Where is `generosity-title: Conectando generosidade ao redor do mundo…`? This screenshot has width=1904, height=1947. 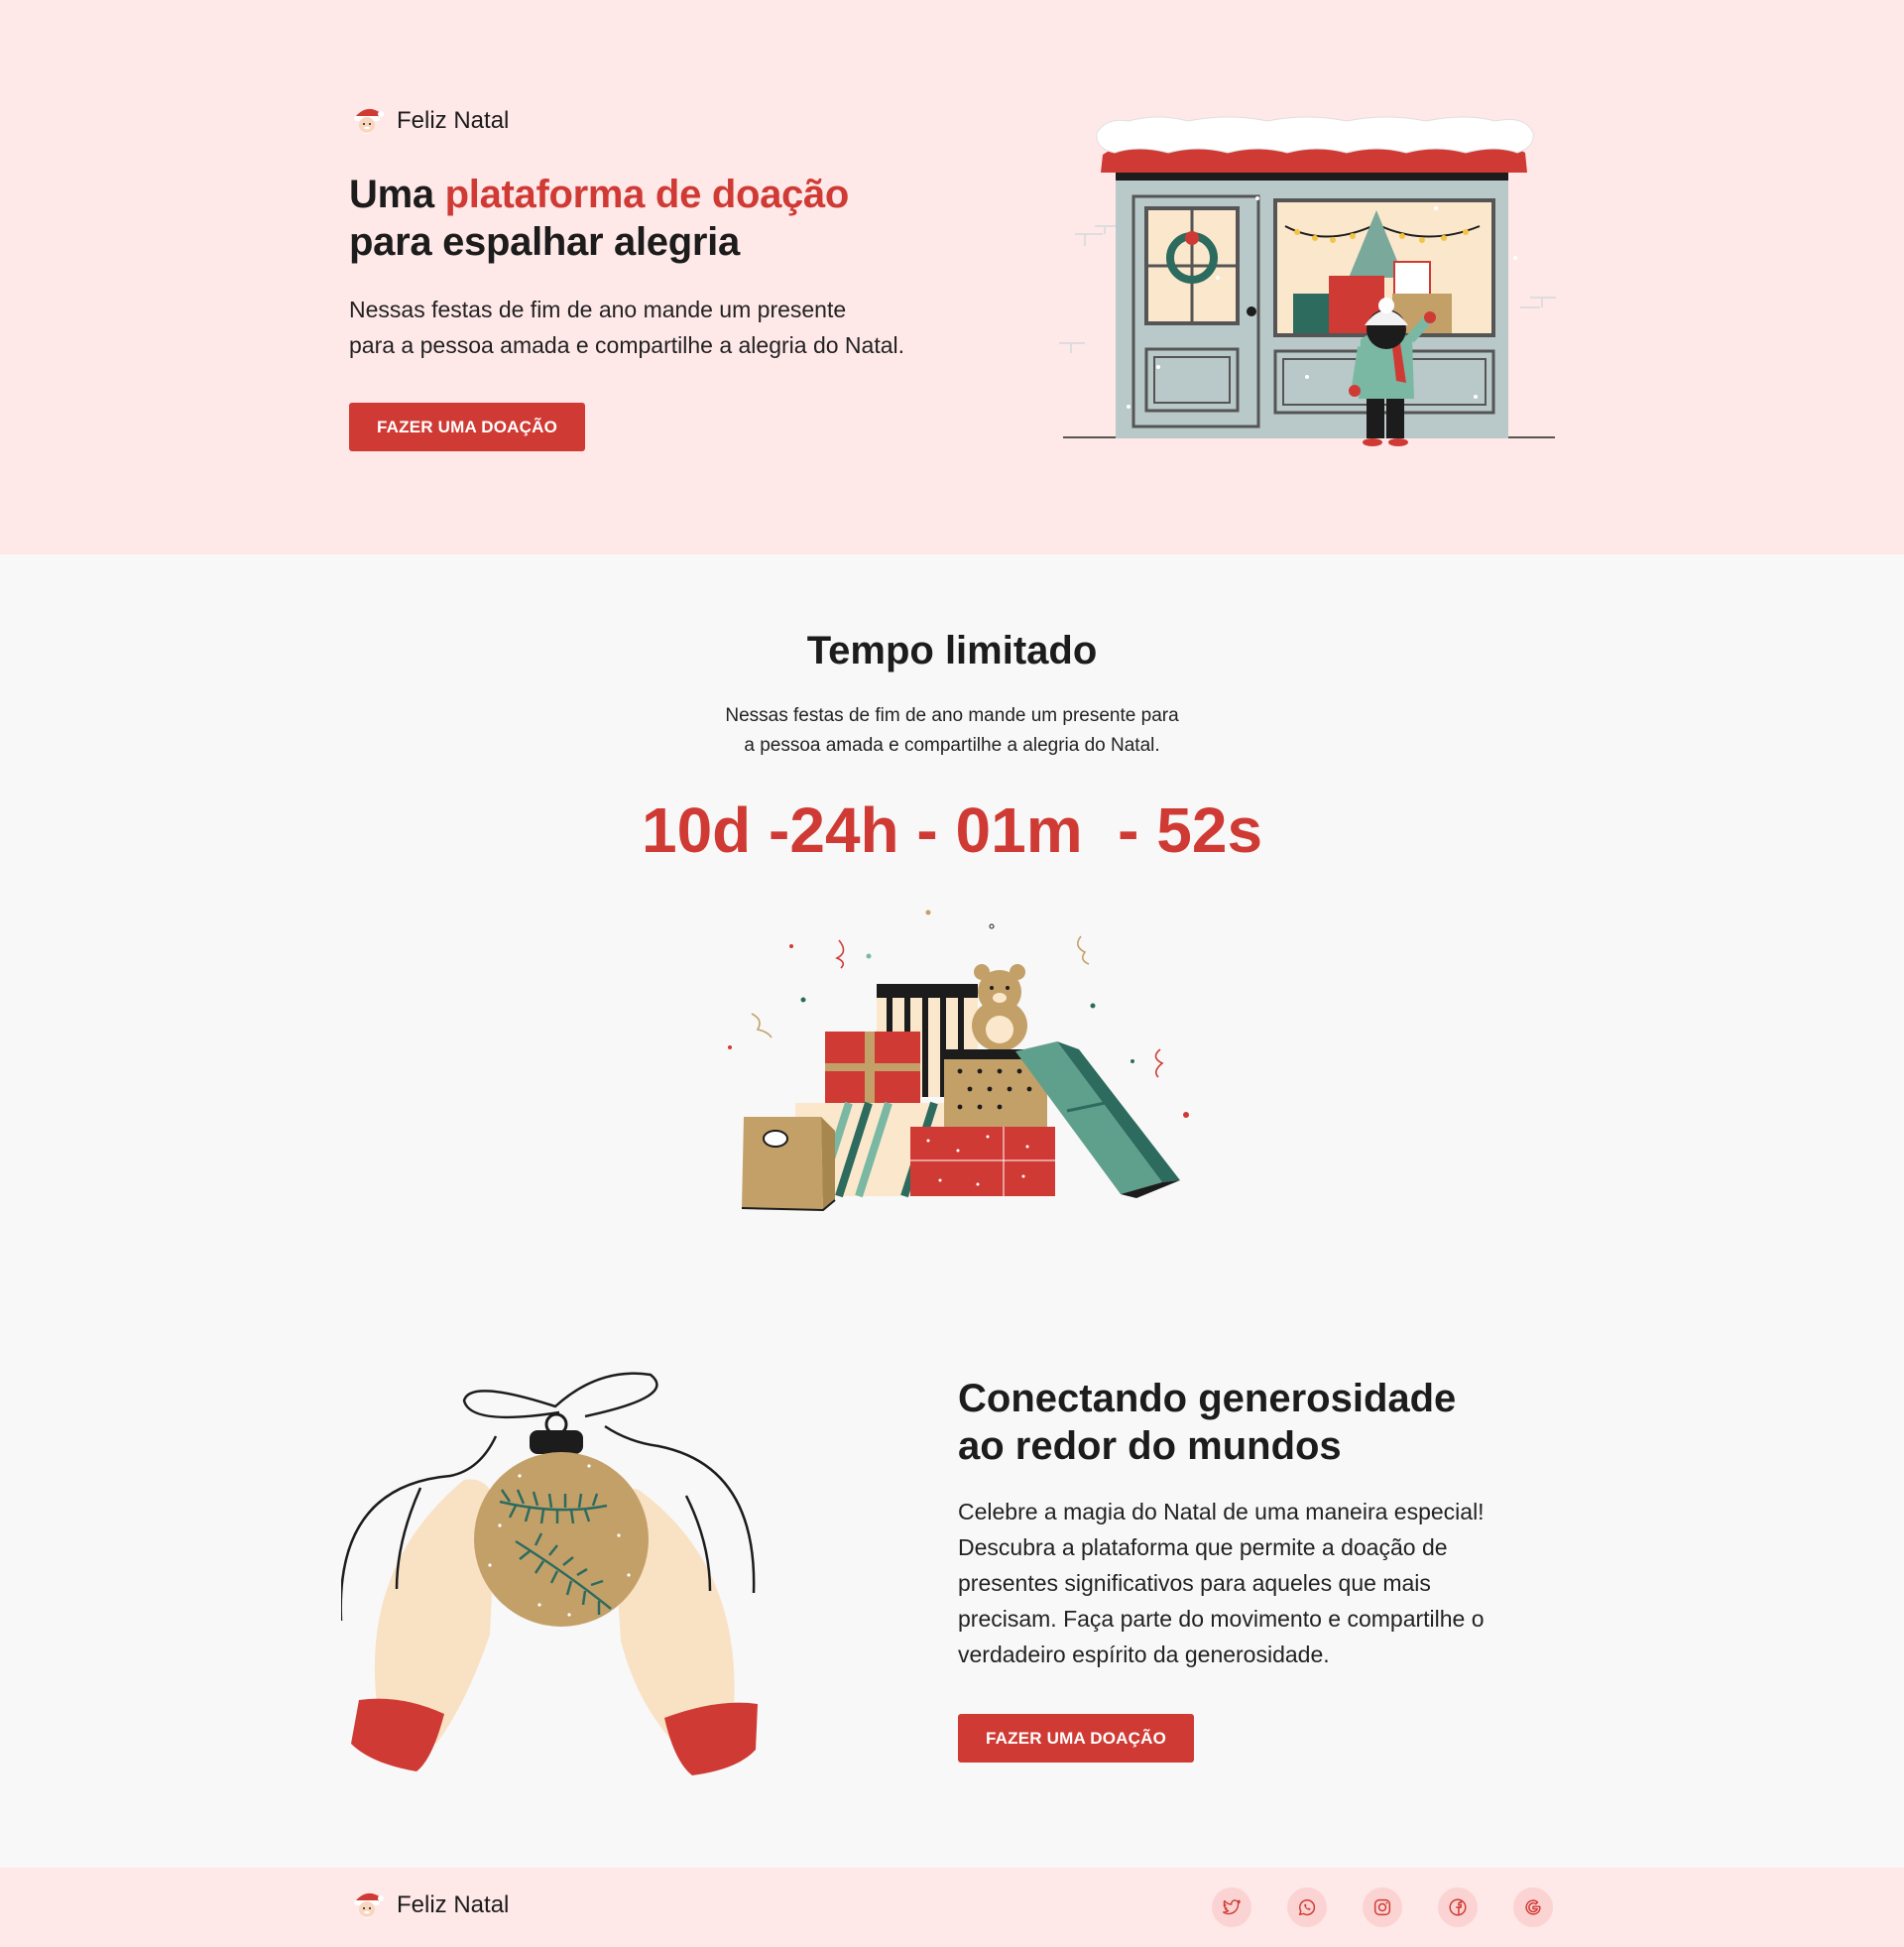
generosity-title: Conectando generosidade ao redor do mundo… is located at coordinates (1255, 1422).